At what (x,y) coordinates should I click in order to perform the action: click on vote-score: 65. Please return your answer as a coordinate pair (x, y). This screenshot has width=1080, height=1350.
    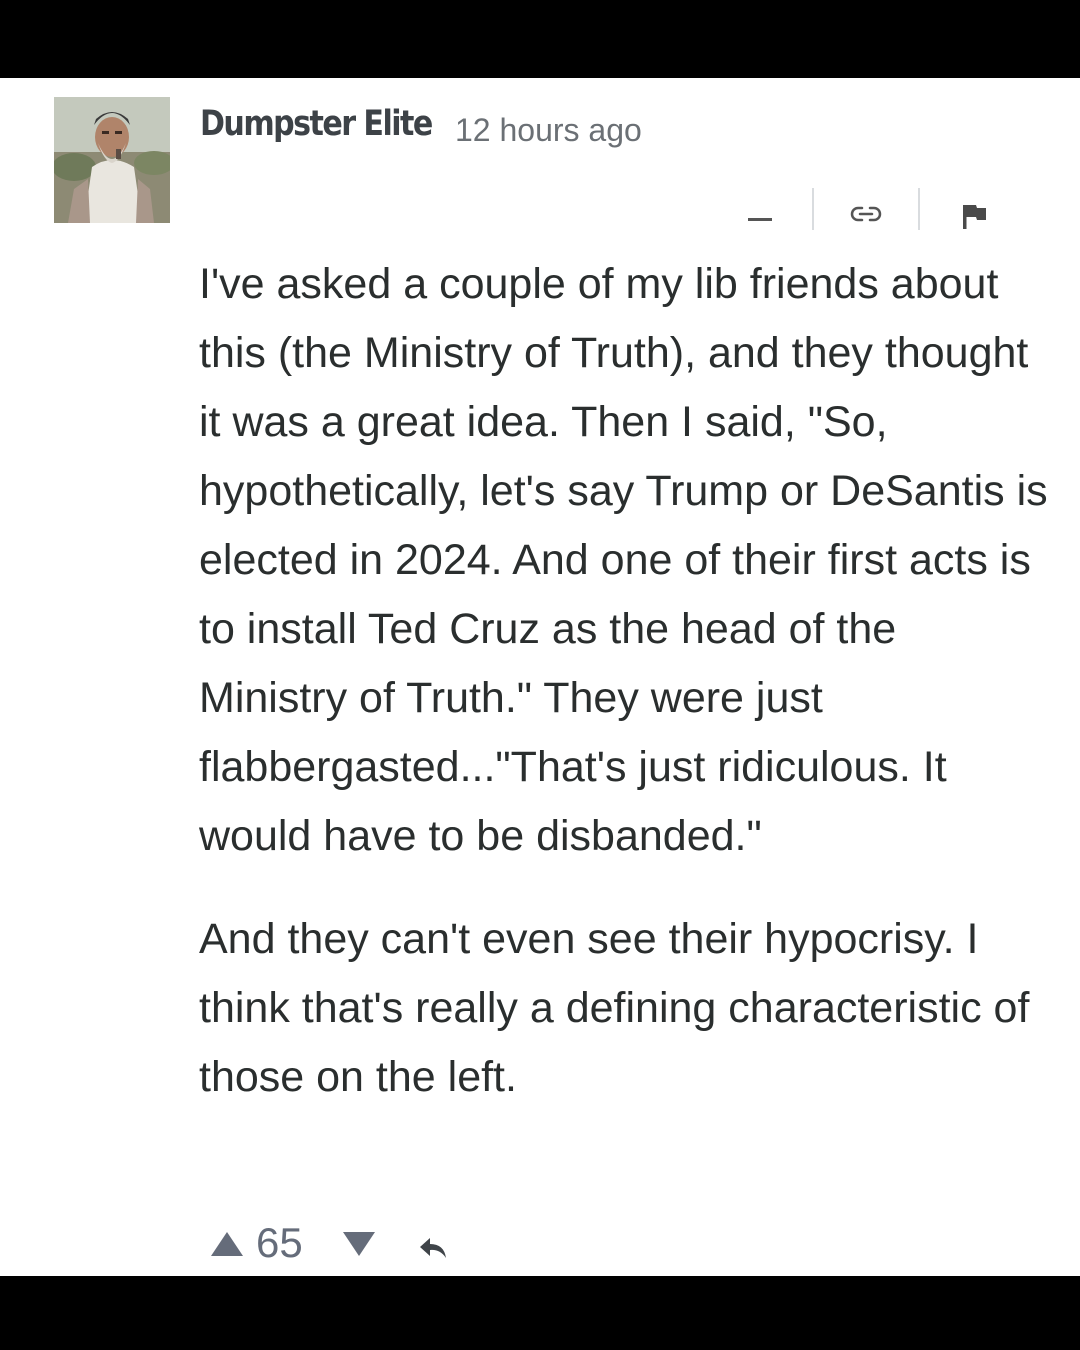
    Looking at the image, I should click on (279, 1242).